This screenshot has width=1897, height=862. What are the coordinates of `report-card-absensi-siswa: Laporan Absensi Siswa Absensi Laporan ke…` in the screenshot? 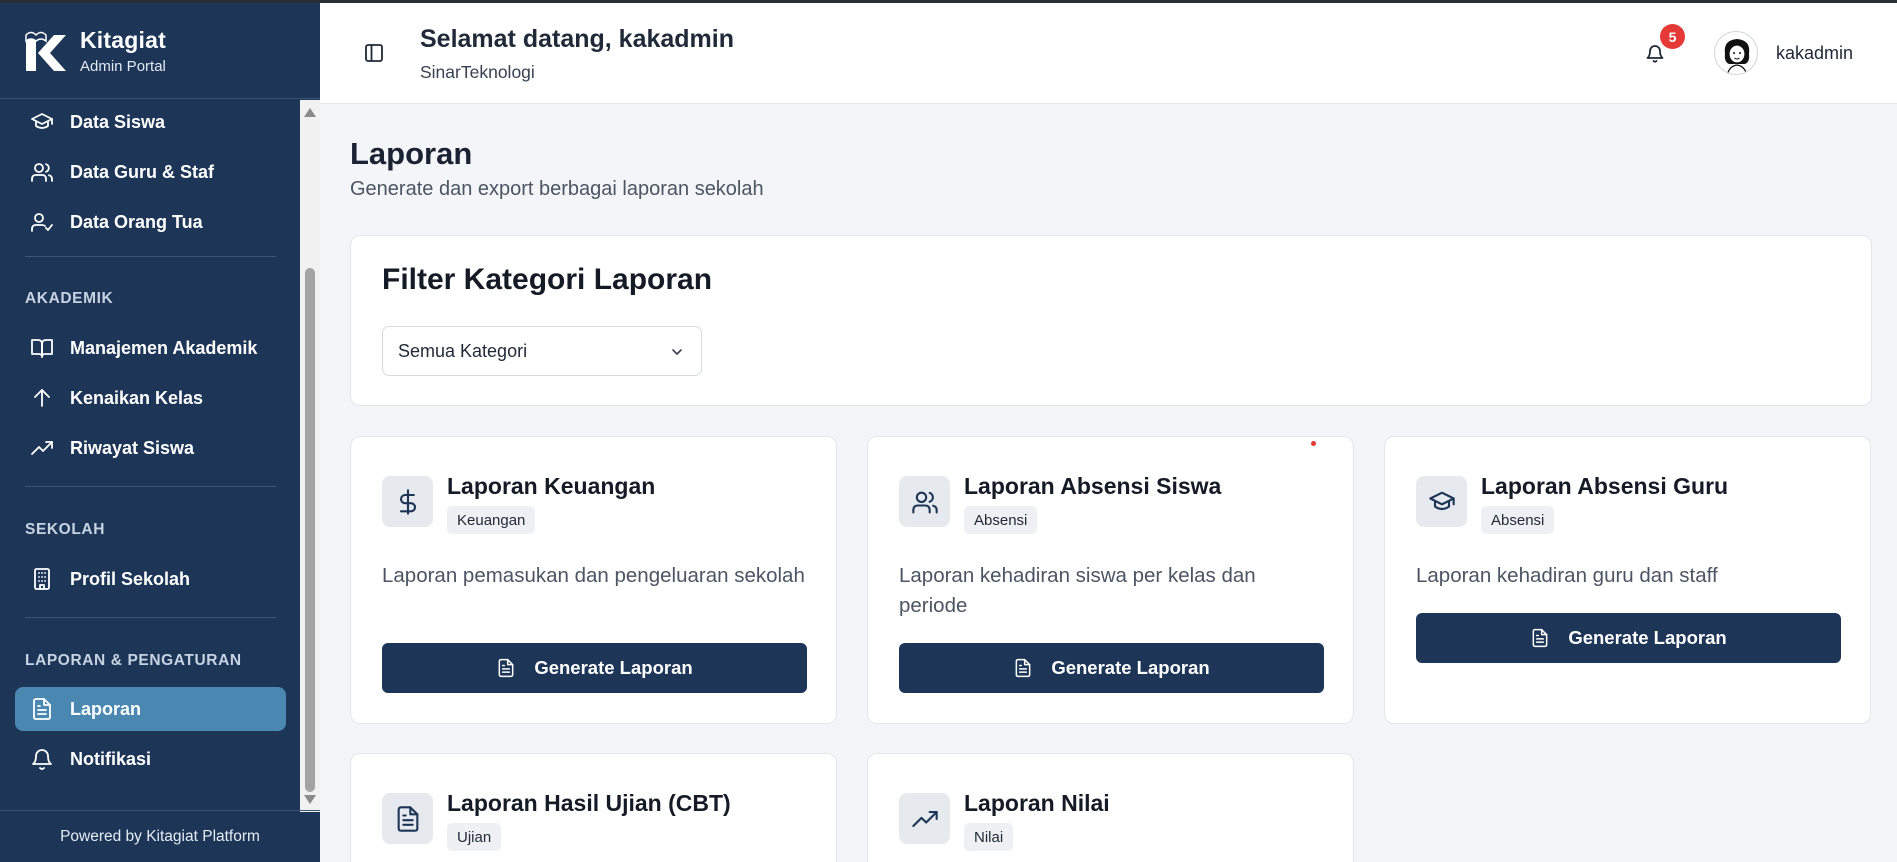 It's located at (1110, 580).